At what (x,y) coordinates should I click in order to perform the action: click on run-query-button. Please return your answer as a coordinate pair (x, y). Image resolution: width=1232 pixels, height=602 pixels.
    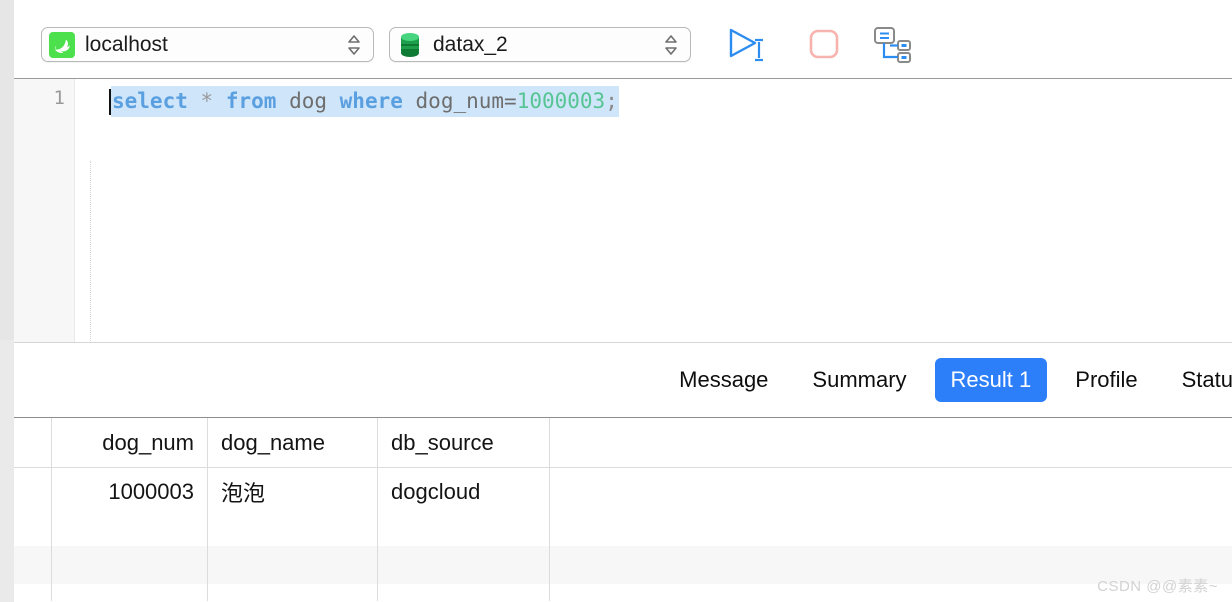
    Looking at the image, I should click on (746, 44).